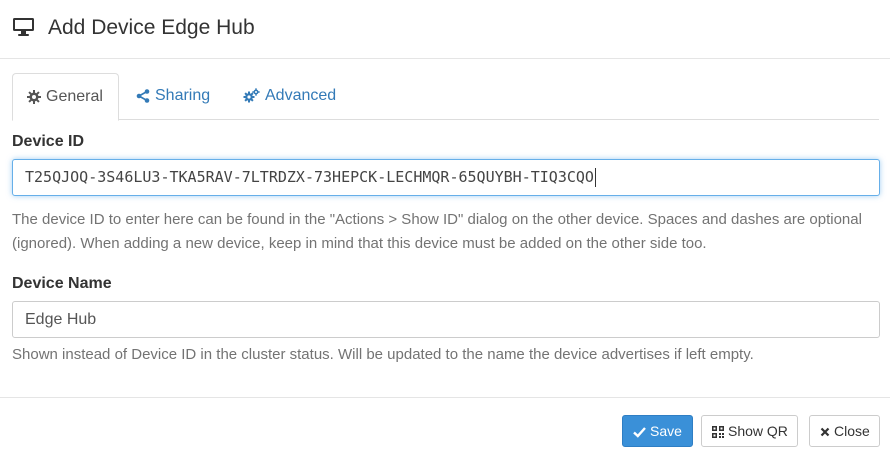  What do you see at coordinates (301, 95) in the screenshot?
I see `tab-advanced-label: Advanced` at bounding box center [301, 95].